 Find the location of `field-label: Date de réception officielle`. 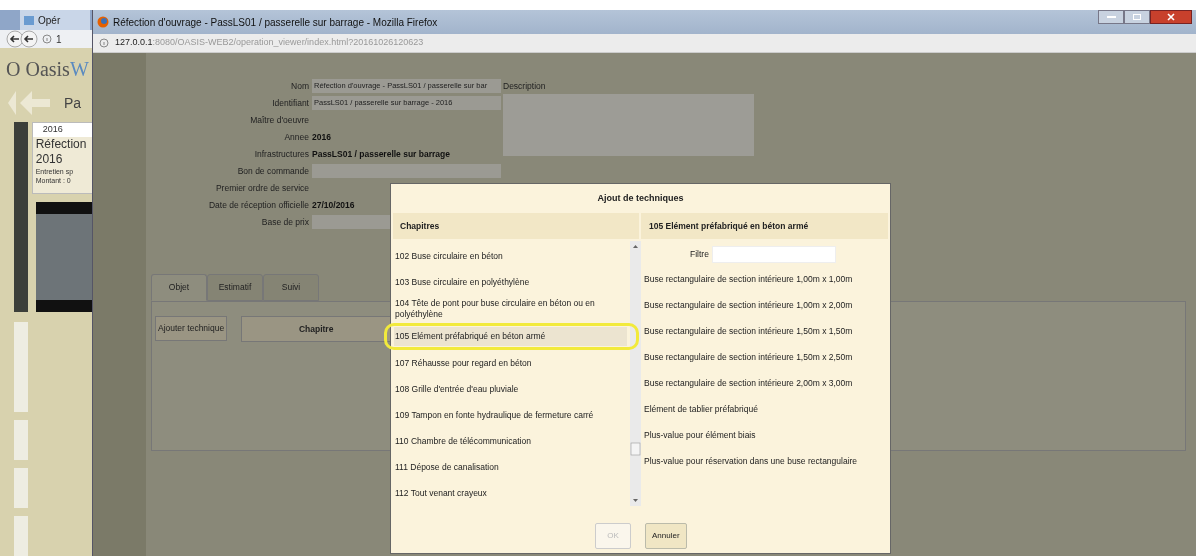

field-label: Date de réception officielle is located at coordinates (258, 205).